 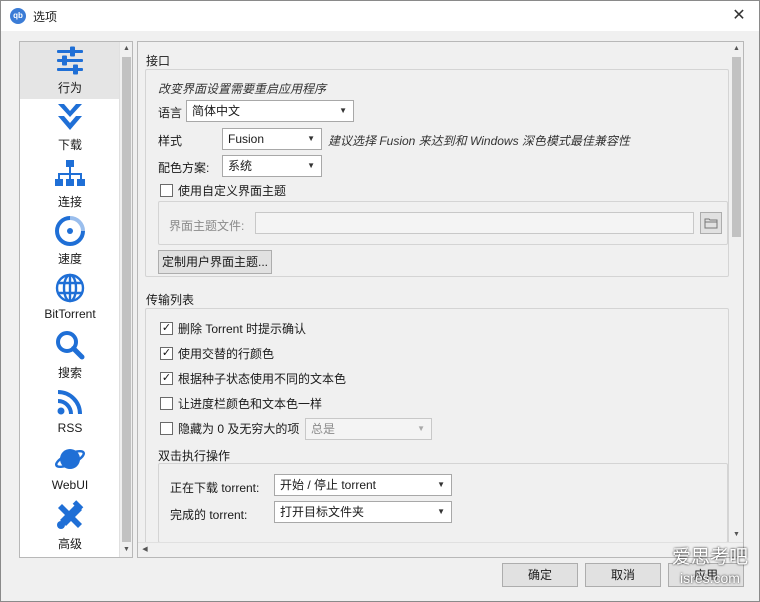 I want to click on completed-label: 完成的 torrent:, so click(x=209, y=515).